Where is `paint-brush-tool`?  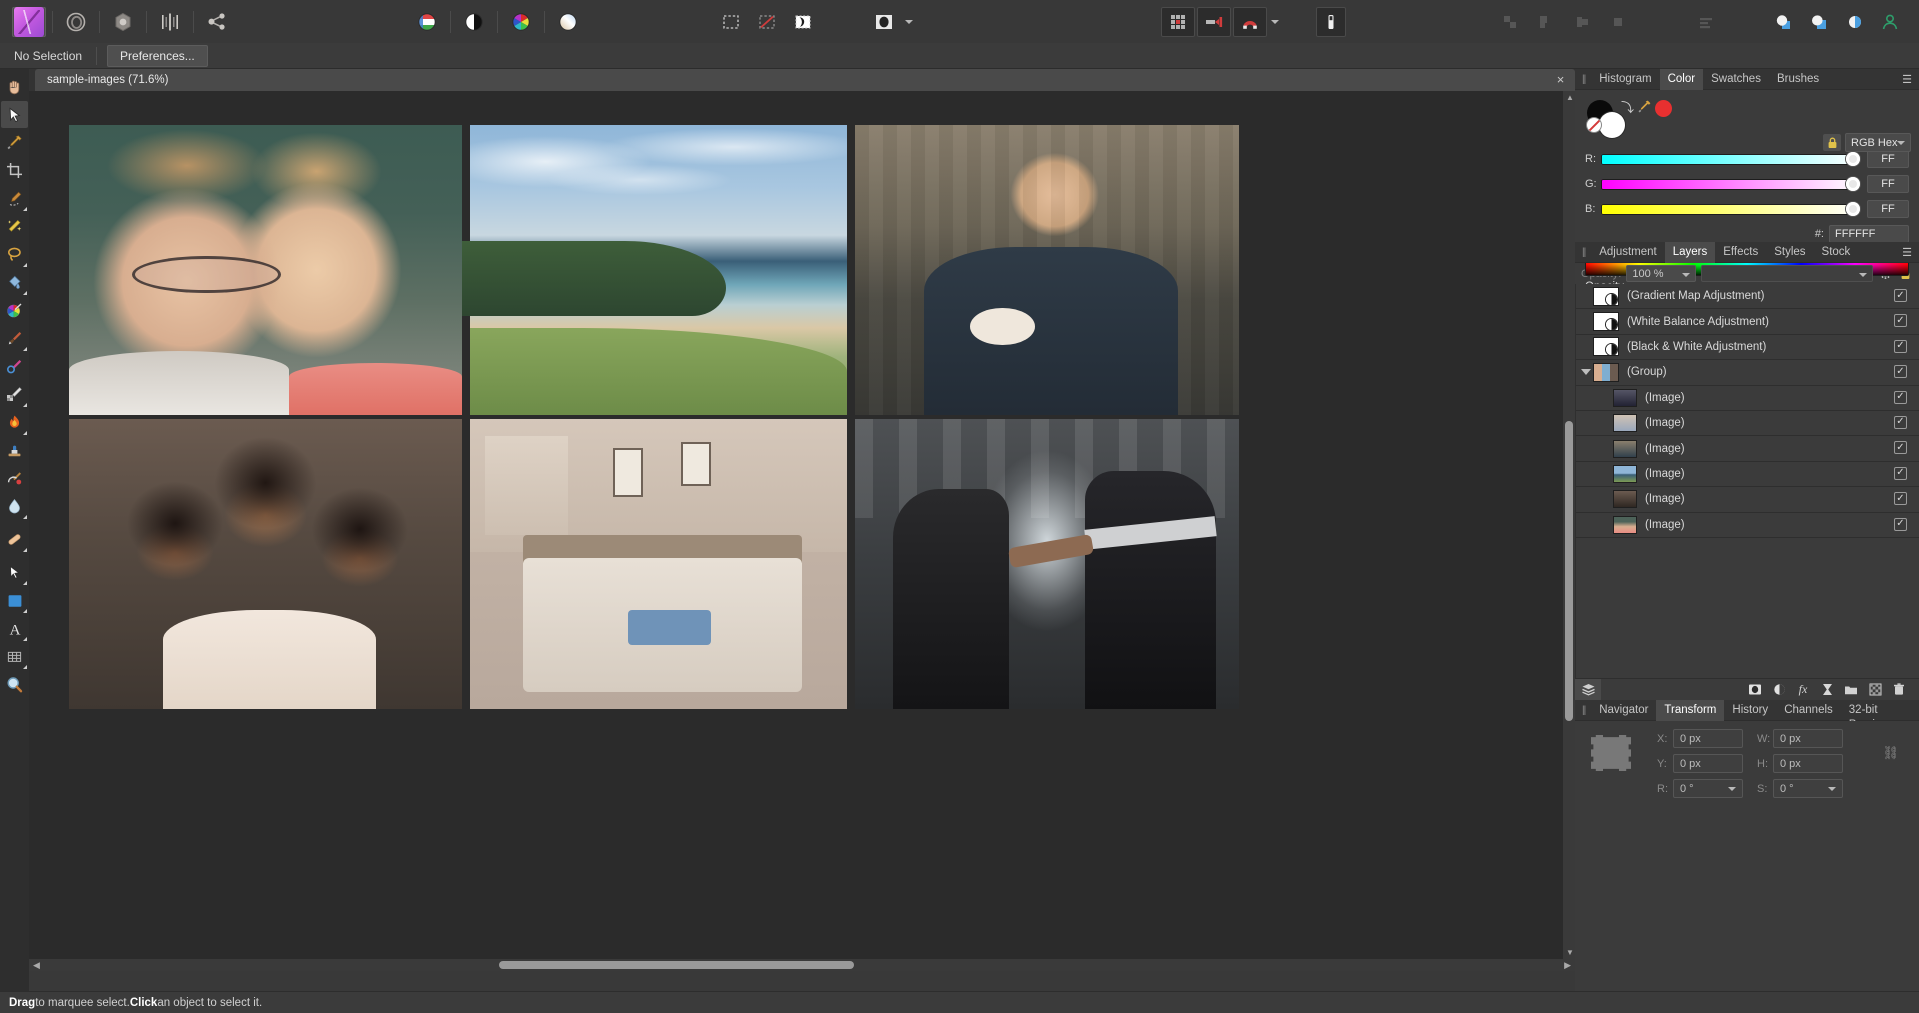
paint-brush-tool is located at coordinates (14, 338).